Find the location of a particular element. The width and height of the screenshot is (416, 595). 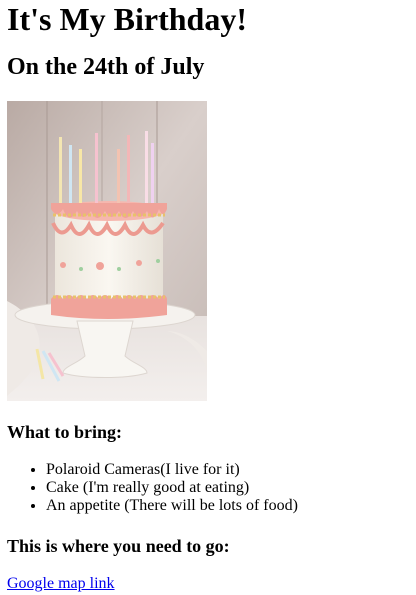

bring-heading: What to bring: is located at coordinates (65, 432).